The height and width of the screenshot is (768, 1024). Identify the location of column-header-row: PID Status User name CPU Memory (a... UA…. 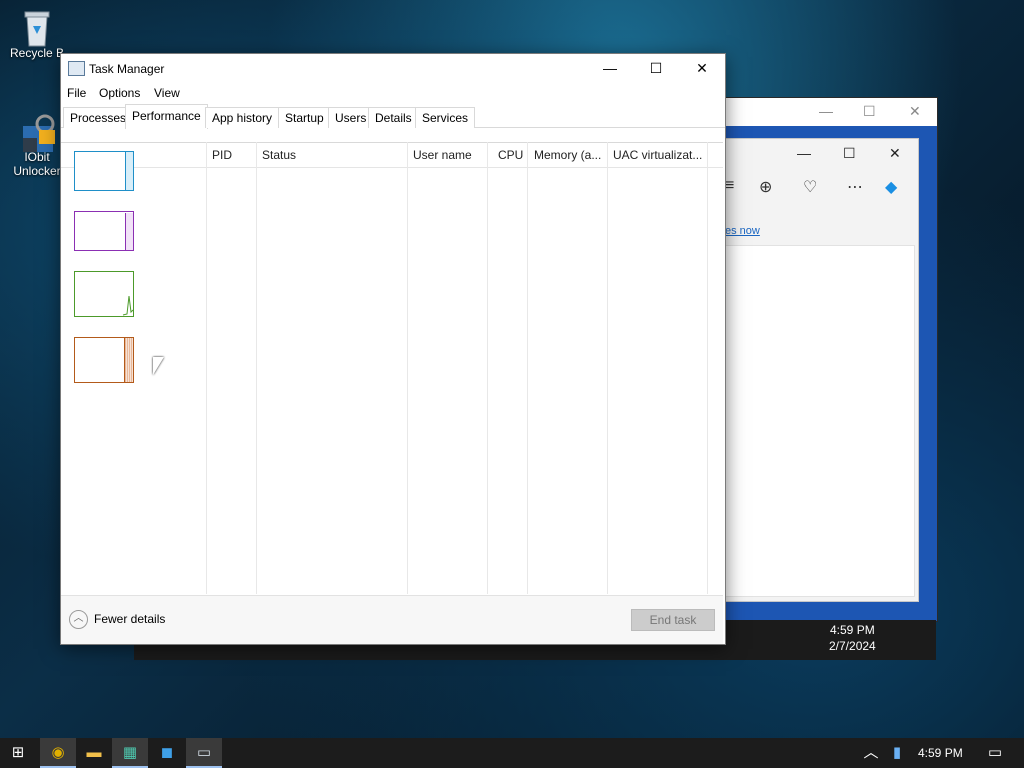
(392, 155).